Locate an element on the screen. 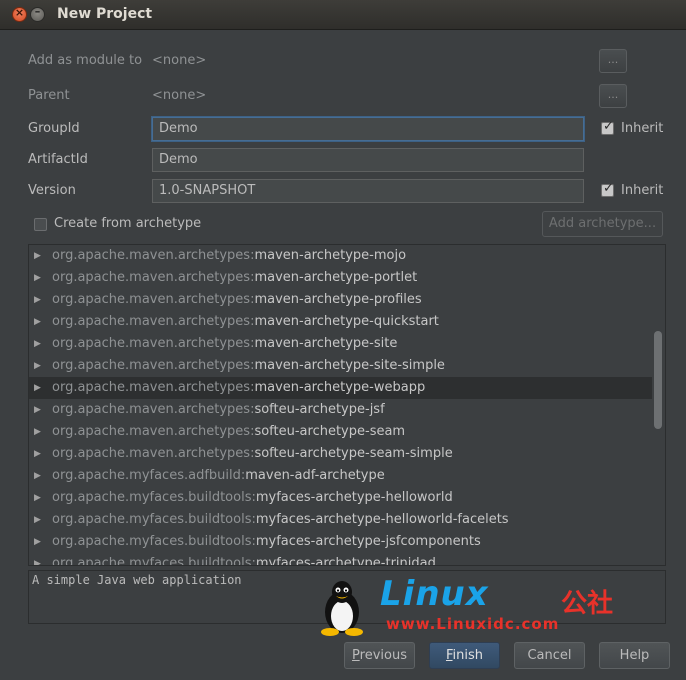 This screenshot has width=686, height=680. archetype-artifact: maven-archetype-quickstart is located at coordinates (346, 321).